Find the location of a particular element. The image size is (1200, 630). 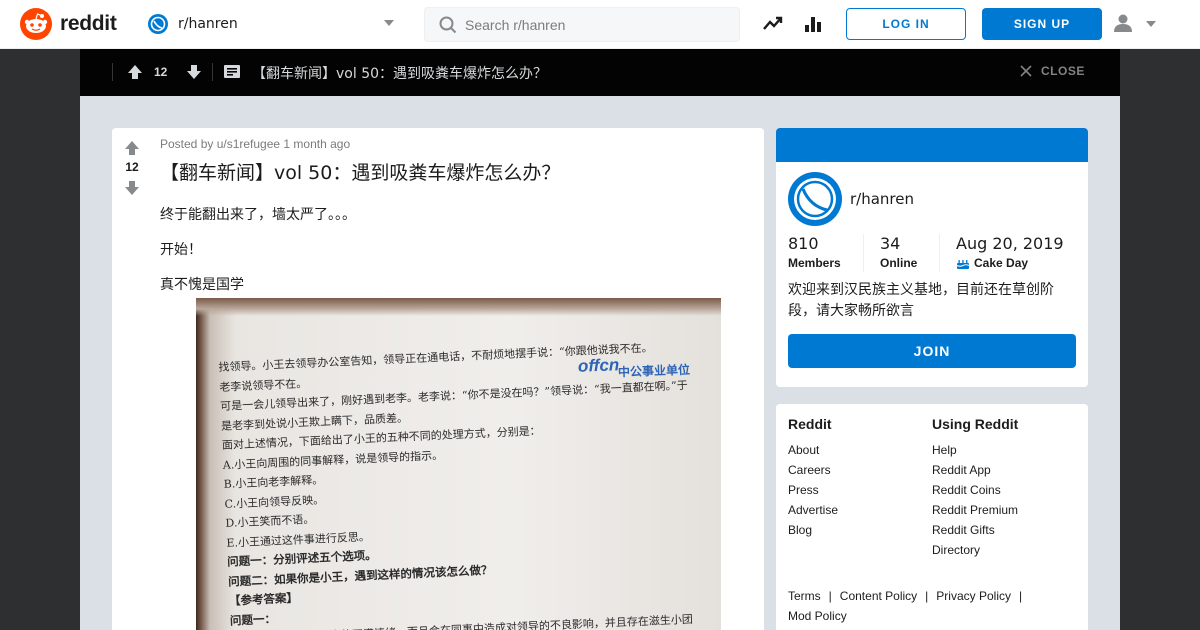

community-avatar is located at coordinates (815, 199).